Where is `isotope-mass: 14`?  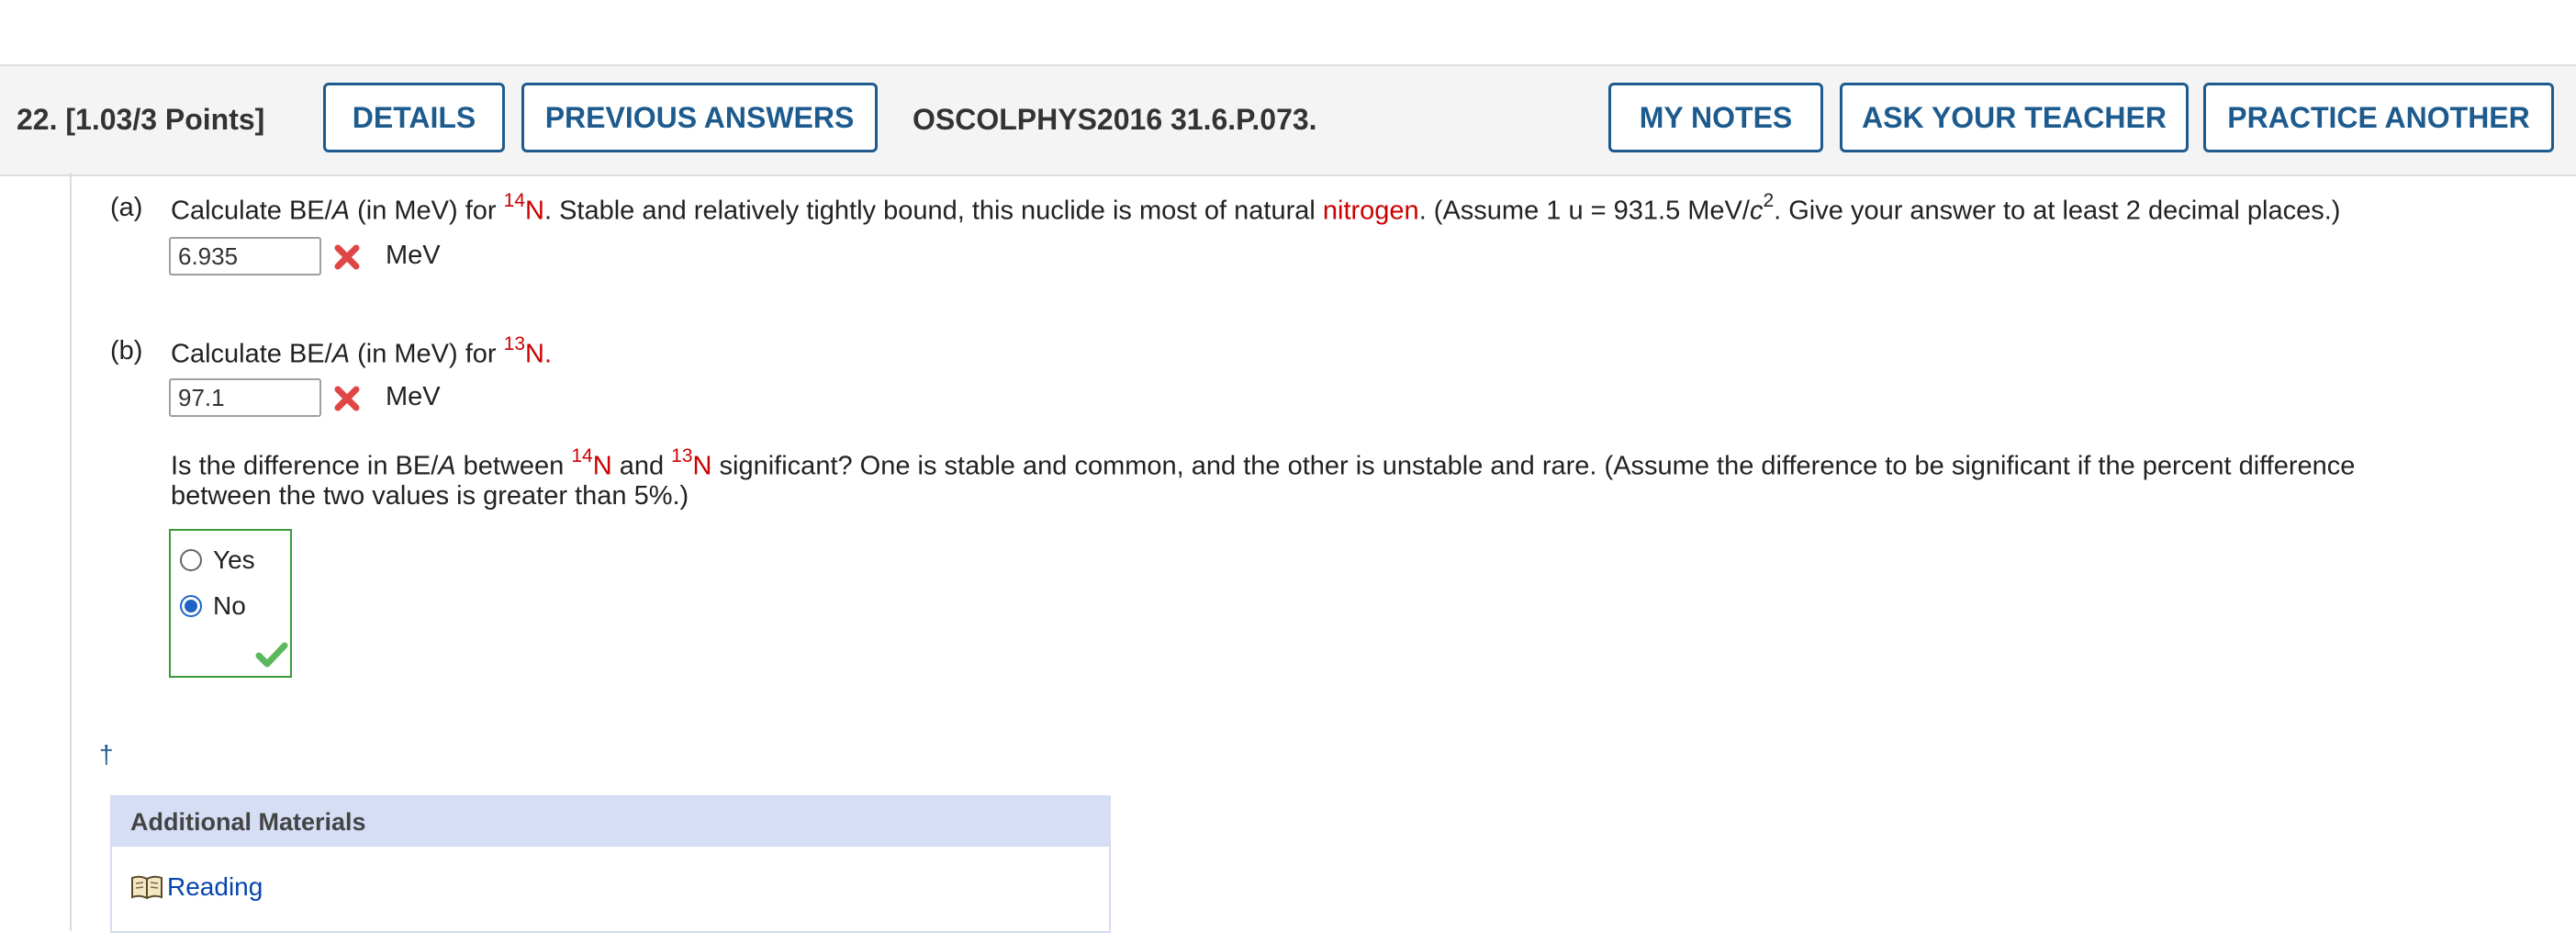 isotope-mass: 14 is located at coordinates (514, 200).